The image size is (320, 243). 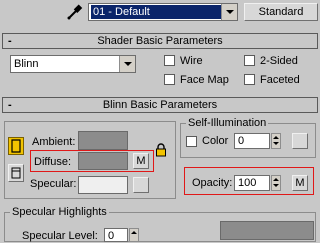 I want to click on two-sided-label: 2-Sided, so click(x=279, y=61).